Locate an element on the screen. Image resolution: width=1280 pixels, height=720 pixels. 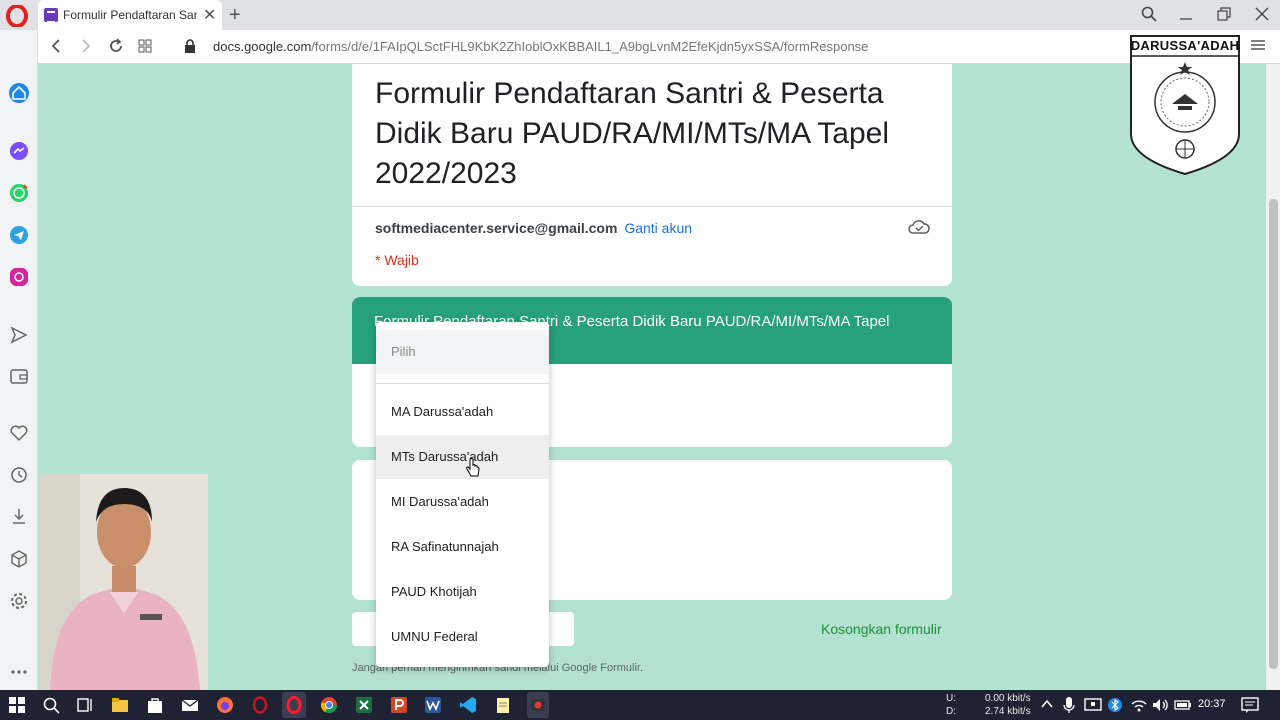
net-up-label: U: is located at coordinates (951, 698).